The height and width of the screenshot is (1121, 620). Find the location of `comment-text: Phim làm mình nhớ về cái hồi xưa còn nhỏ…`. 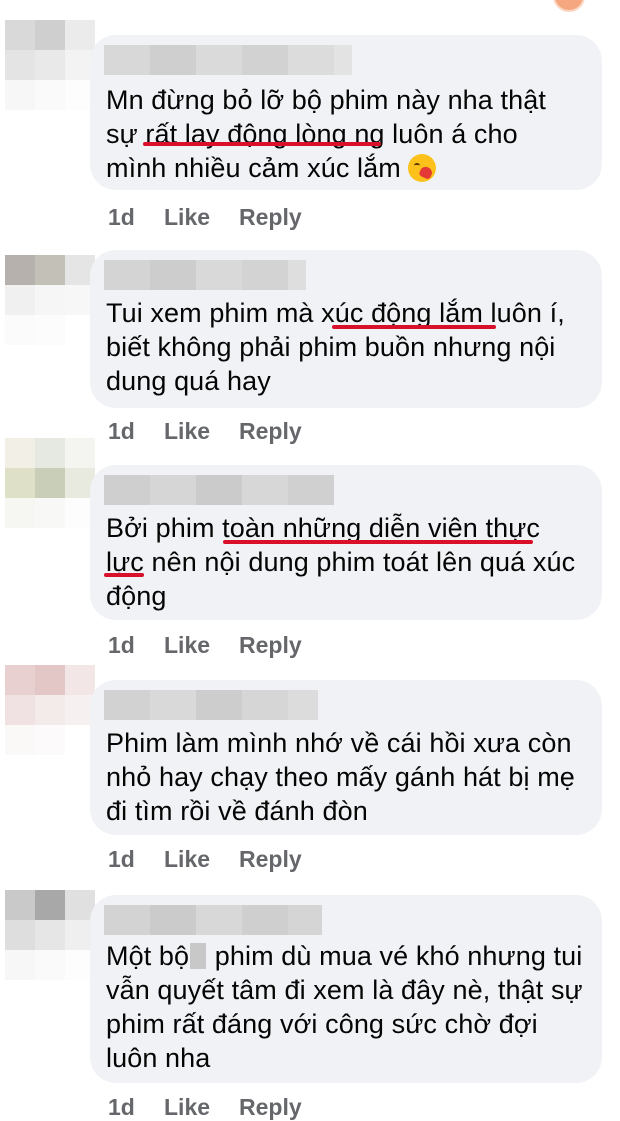

comment-text: Phim làm mình nhớ về cái hồi xưa còn nhỏ… is located at coordinates (340, 777).